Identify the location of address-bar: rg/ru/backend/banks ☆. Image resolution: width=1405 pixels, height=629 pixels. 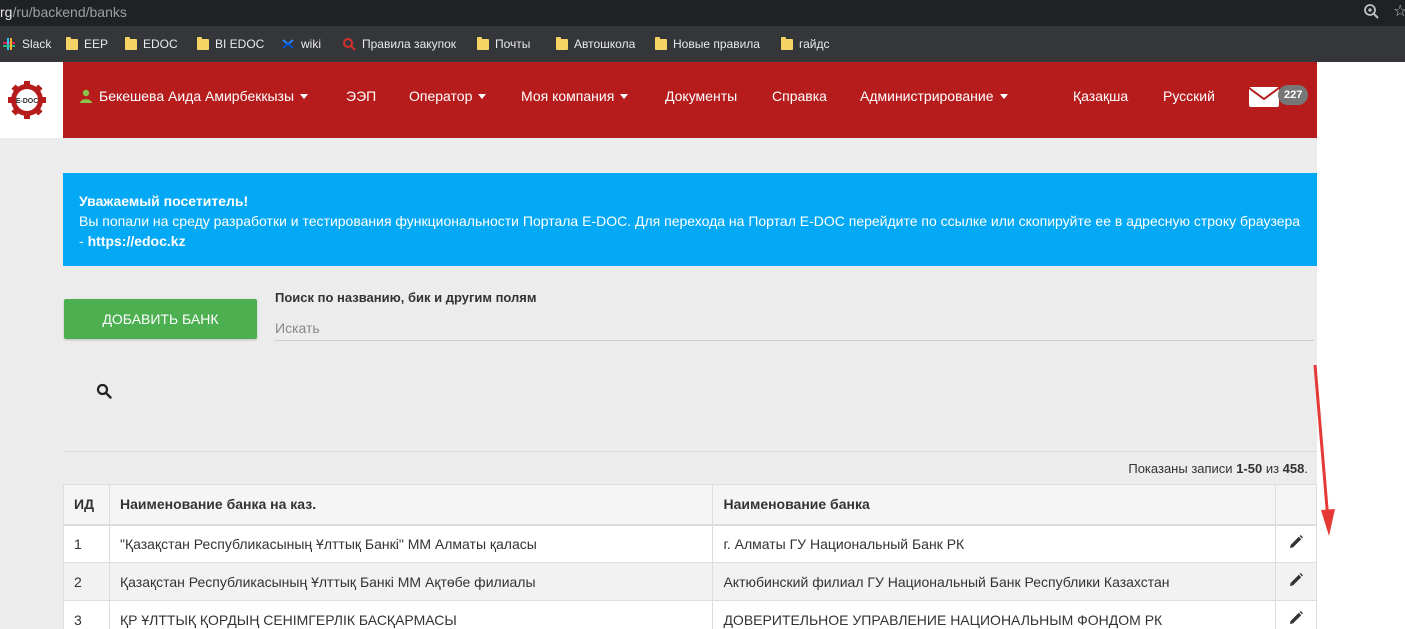
(702, 13).